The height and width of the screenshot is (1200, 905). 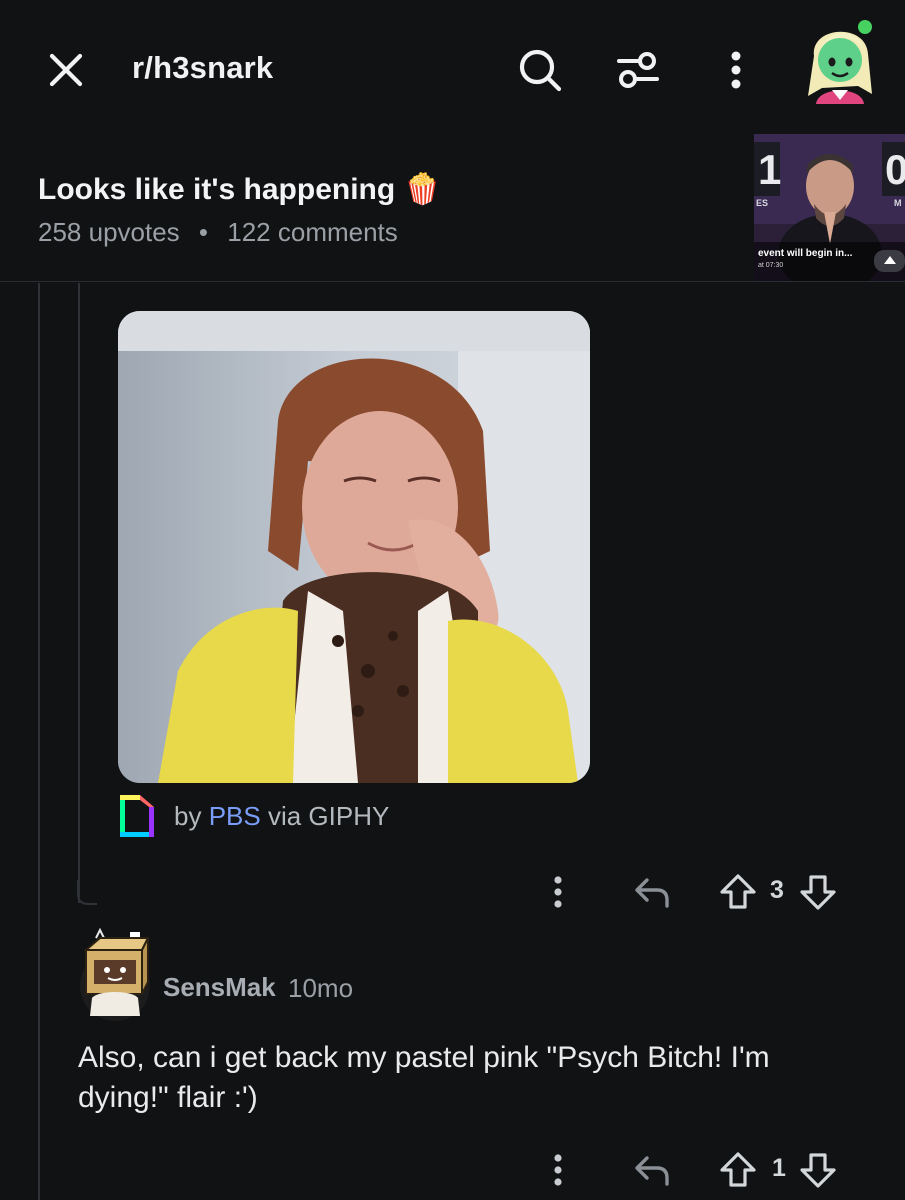 What do you see at coordinates (769, 169) in the screenshot?
I see `thumb-digit-left: 1` at bounding box center [769, 169].